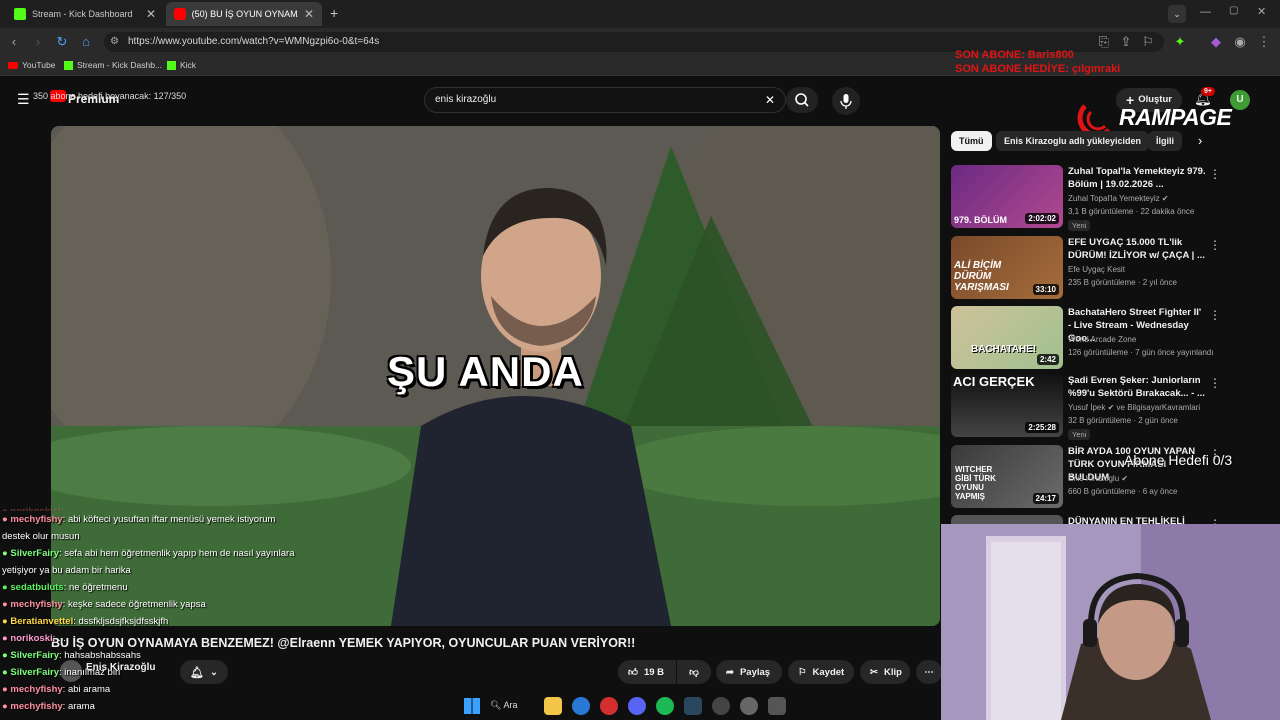  What do you see at coordinates (1240, 42) in the screenshot?
I see `profile-icon: ◉` at bounding box center [1240, 42].